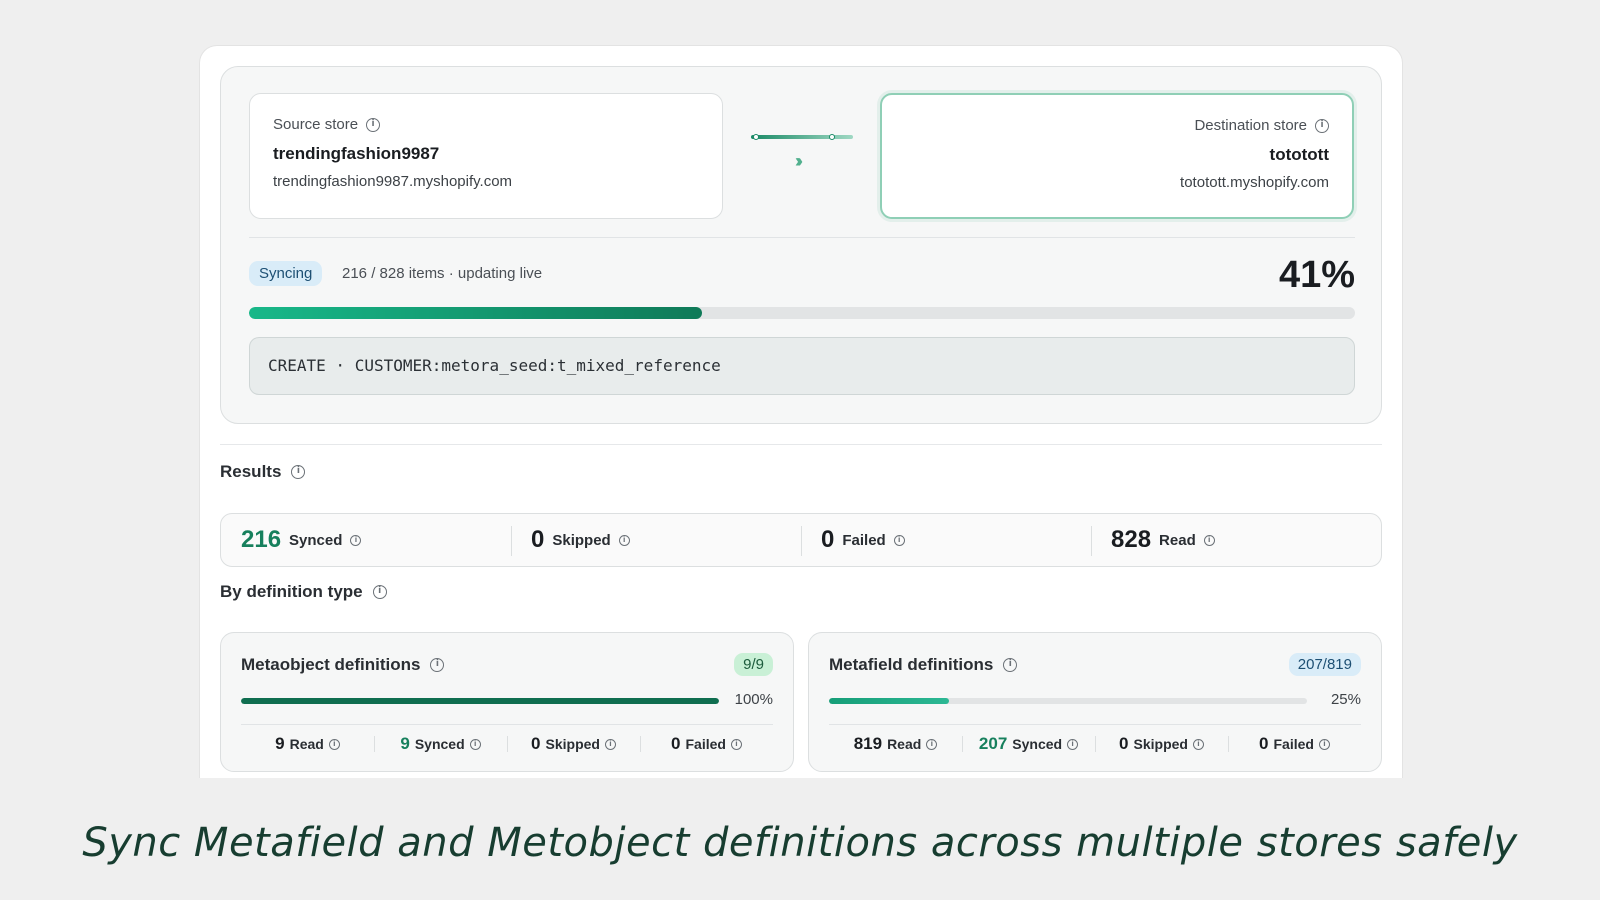 This screenshot has width=1600, height=900. Describe the element at coordinates (799, 161) in the screenshot. I see `double-chevron-right-icon: ›››` at that location.